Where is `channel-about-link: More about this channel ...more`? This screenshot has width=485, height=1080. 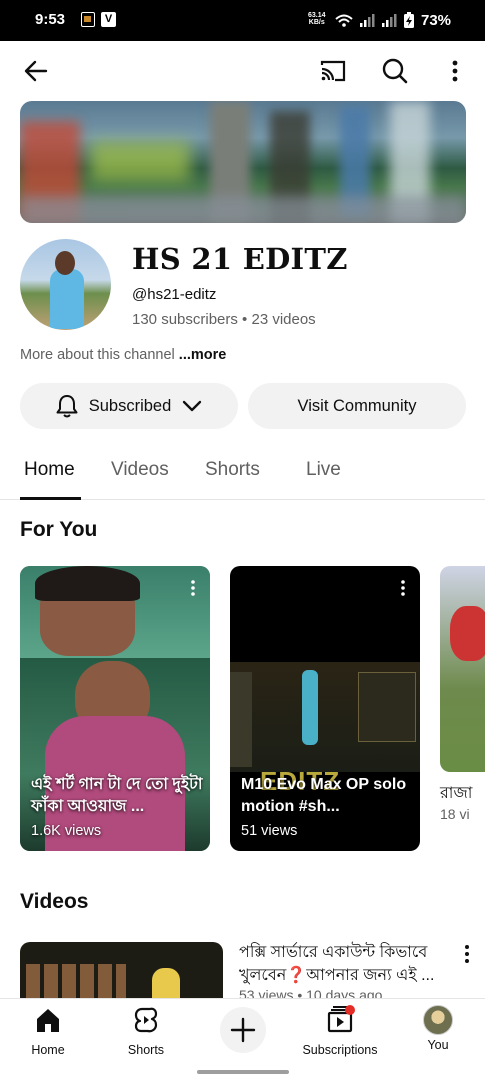
channel-about-link: More about this channel ...more is located at coordinates (123, 355).